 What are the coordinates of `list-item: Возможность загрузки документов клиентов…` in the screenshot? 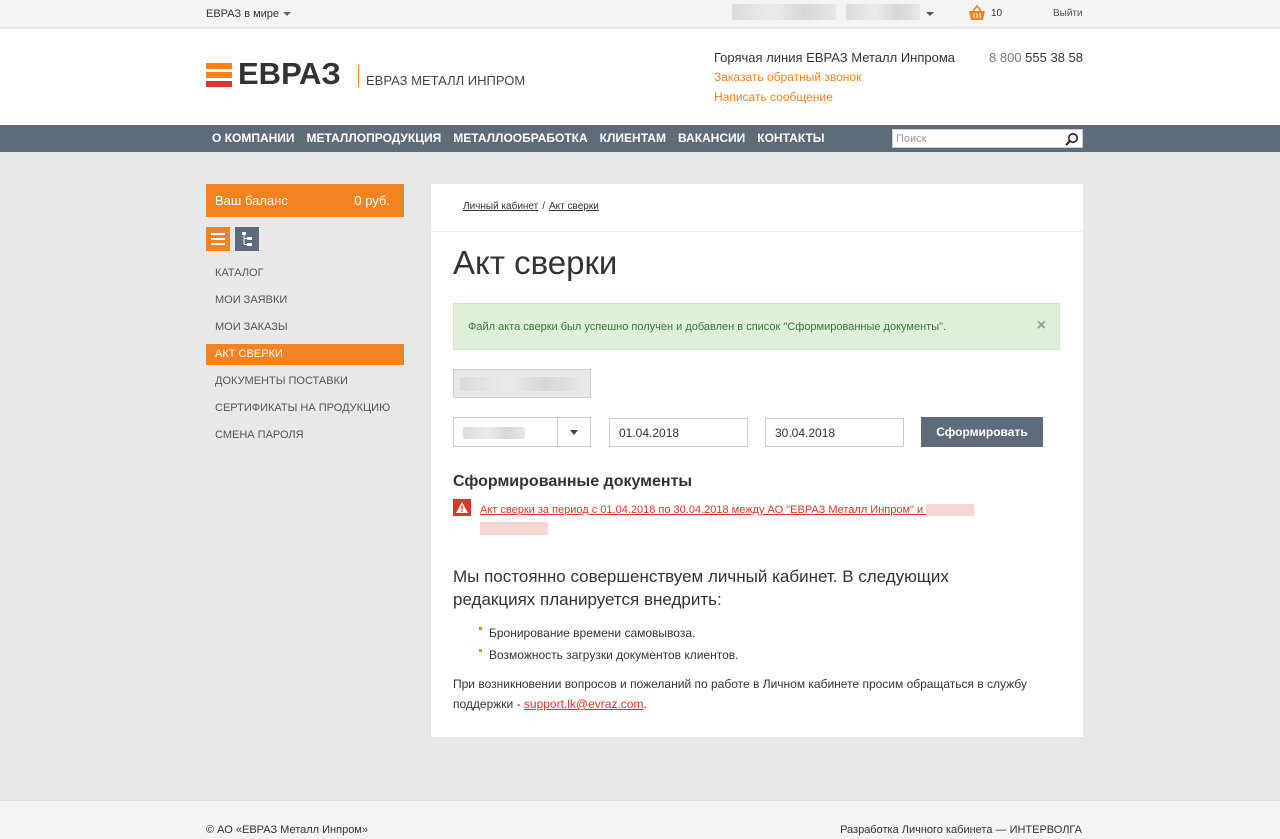 It's located at (608, 657).